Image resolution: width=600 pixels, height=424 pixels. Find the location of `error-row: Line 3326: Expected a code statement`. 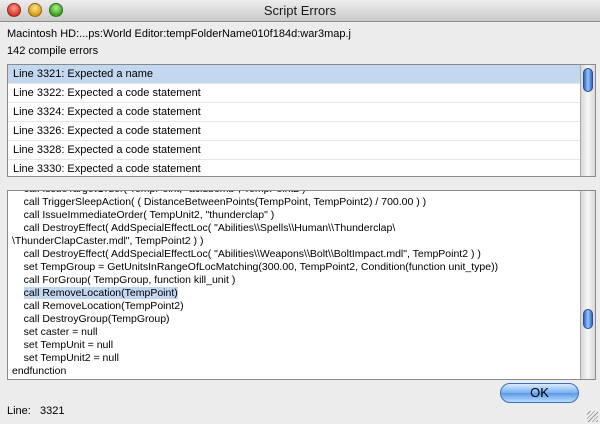

error-row: Line 3326: Expected a code statement is located at coordinates (301, 131).